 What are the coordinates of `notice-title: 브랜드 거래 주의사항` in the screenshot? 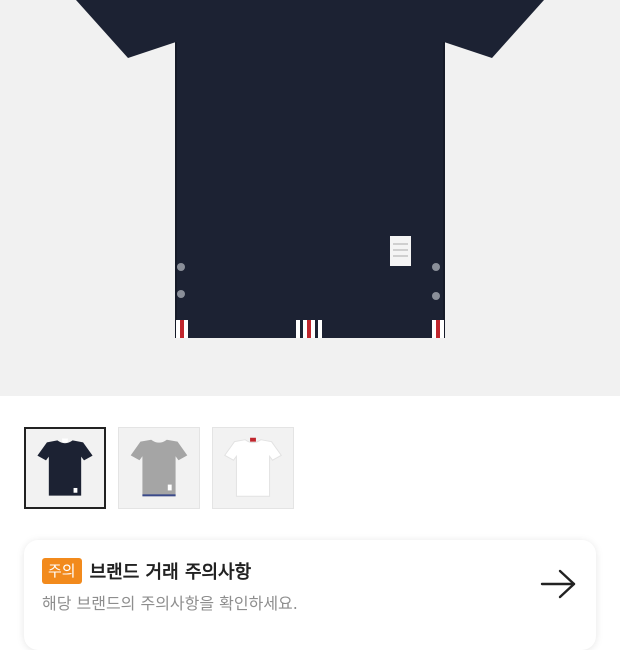 It's located at (170, 572).